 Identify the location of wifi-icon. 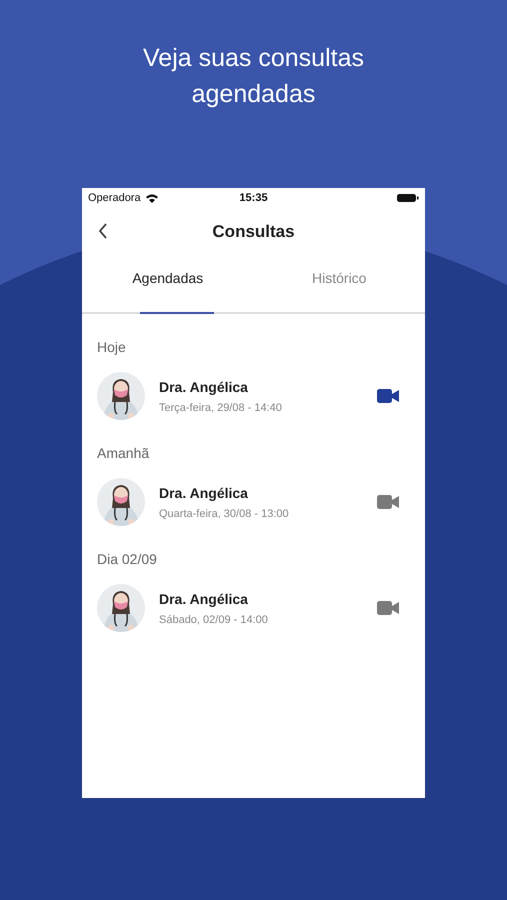
(151, 198).